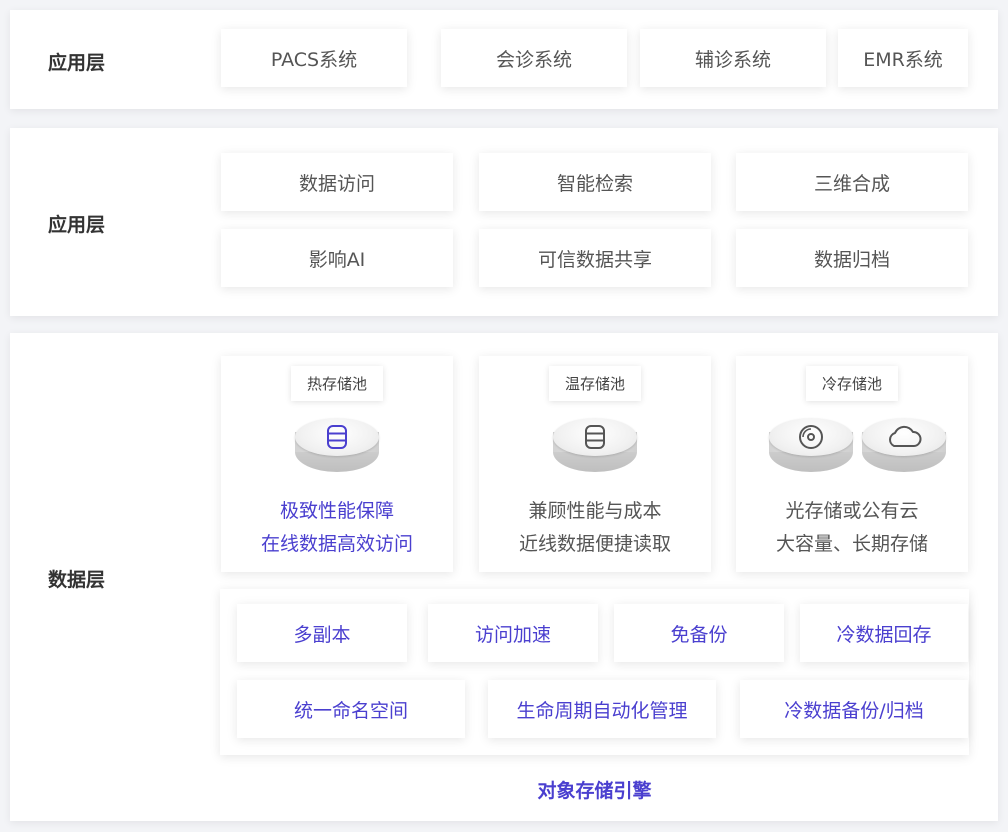 Image resolution: width=1008 pixels, height=832 pixels. I want to click on optical-disk, so click(811, 447).